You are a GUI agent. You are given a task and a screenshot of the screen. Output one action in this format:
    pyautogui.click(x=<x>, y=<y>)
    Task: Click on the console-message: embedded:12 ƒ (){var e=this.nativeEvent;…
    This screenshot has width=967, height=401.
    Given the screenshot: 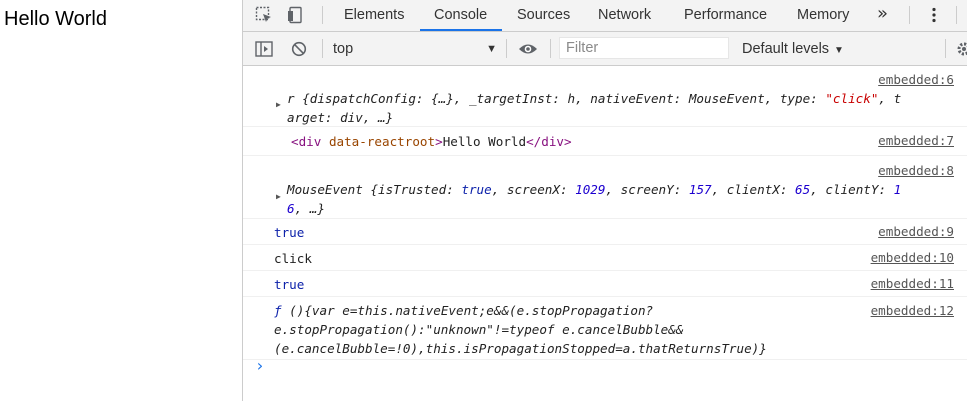 What is the action you would take?
    pyautogui.click(x=605, y=328)
    